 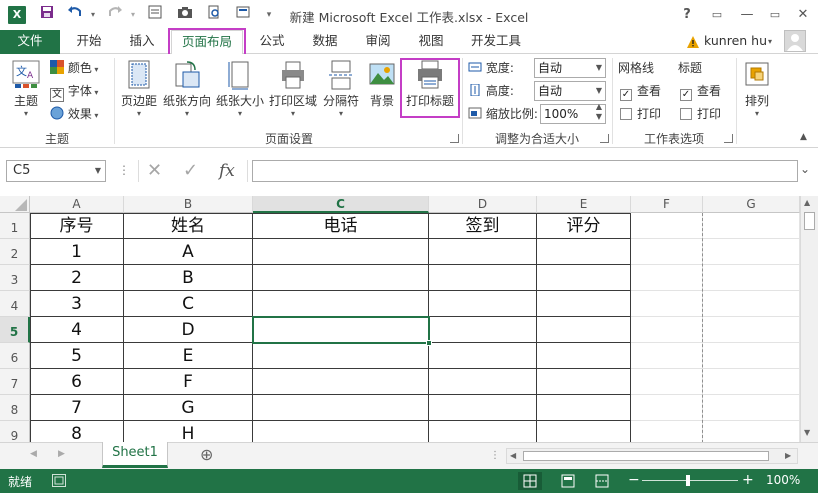 I want to click on cell-g7, so click(x=751, y=382).